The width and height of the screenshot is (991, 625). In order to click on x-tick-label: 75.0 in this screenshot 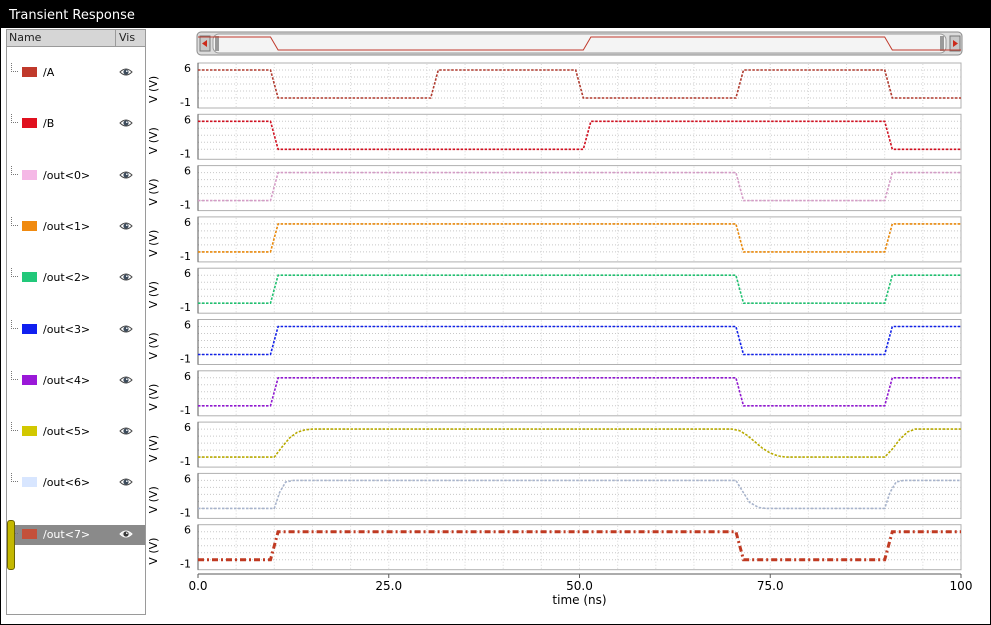, I will do `click(770, 586)`.